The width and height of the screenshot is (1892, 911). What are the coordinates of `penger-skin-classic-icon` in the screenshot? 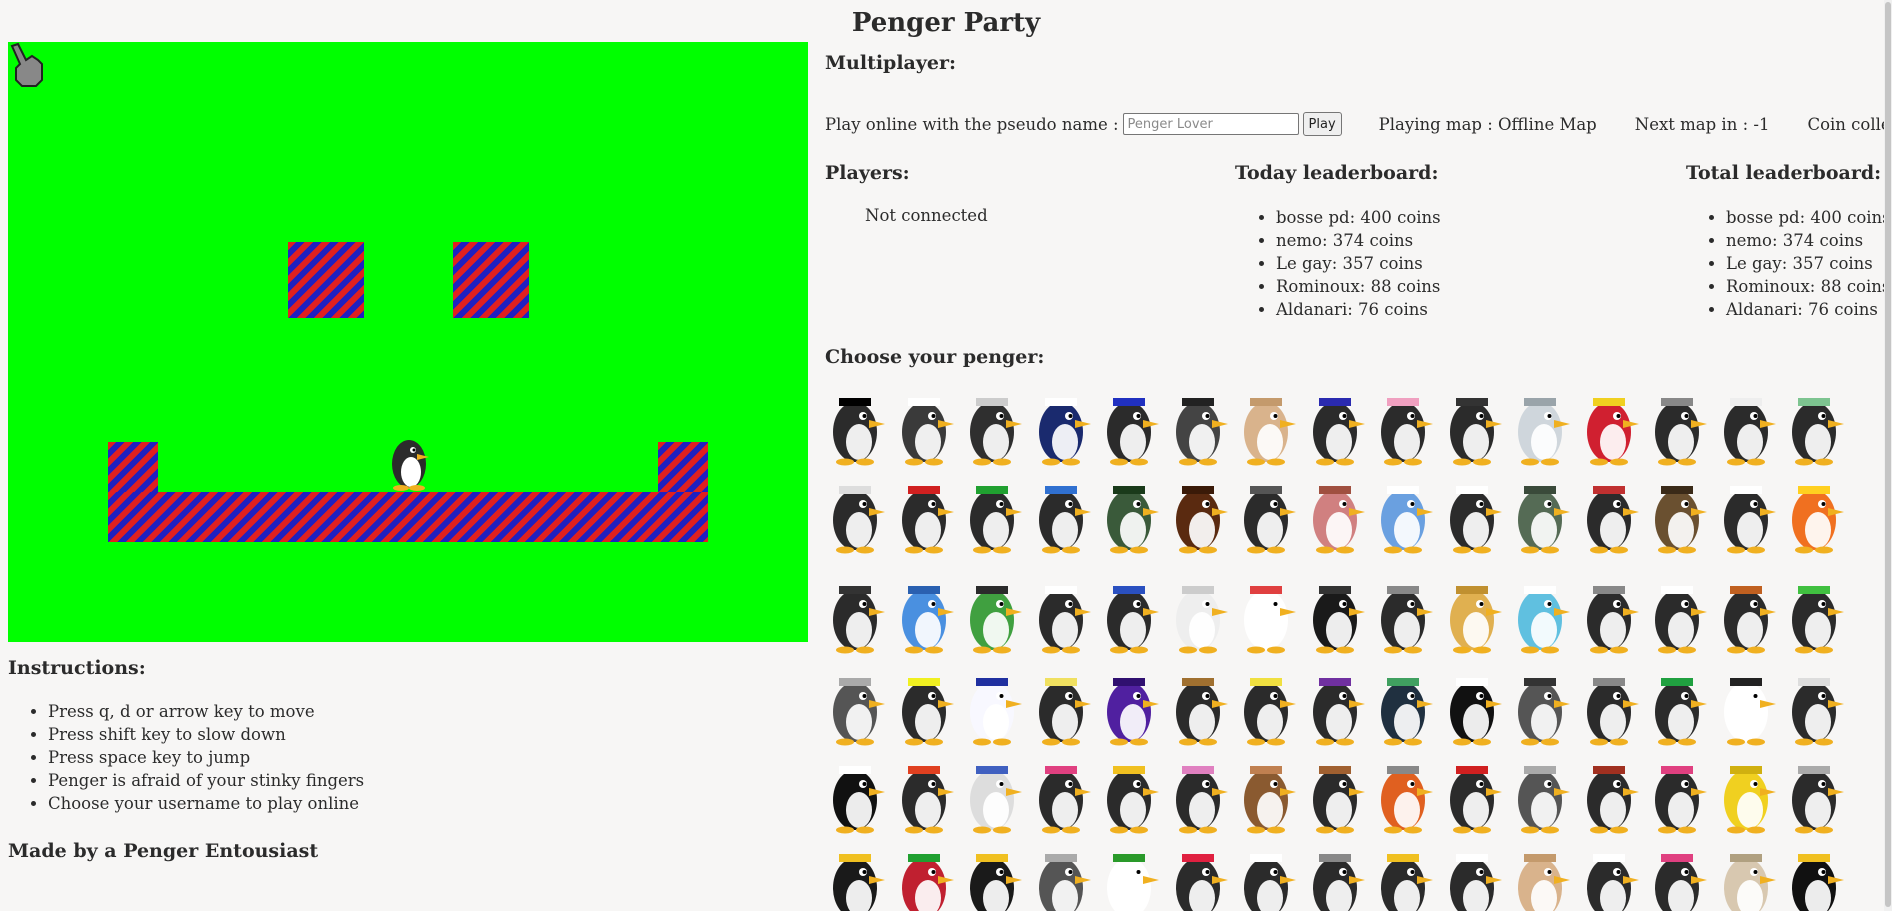 It's located at (1748, 514).